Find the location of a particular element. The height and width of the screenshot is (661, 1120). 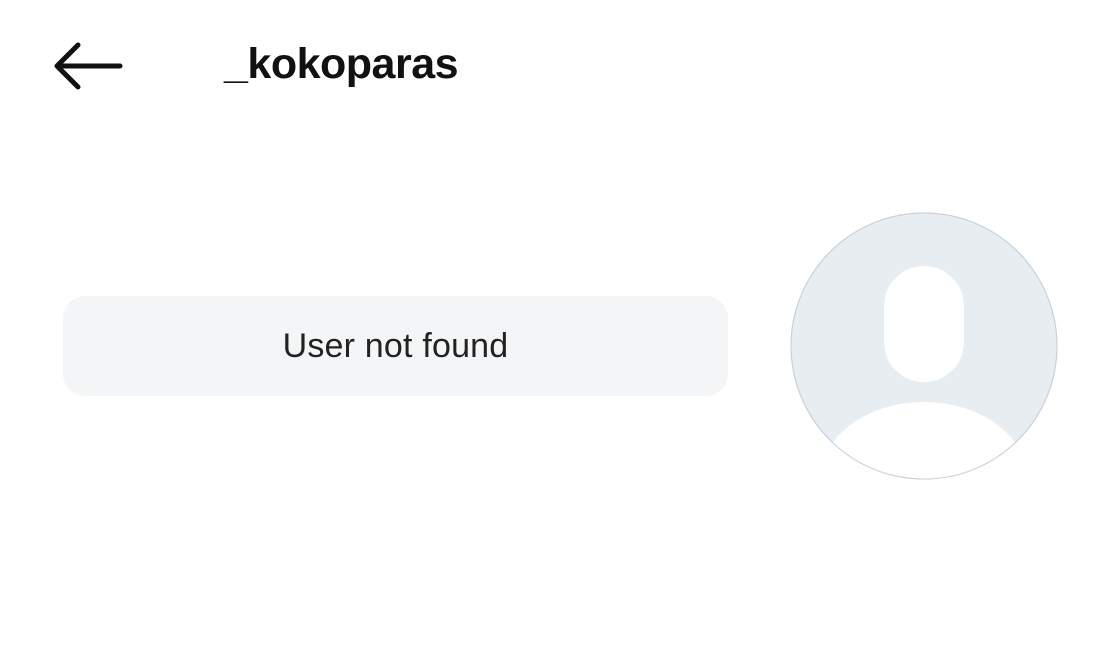

status-message: User not found is located at coordinates (395, 346).